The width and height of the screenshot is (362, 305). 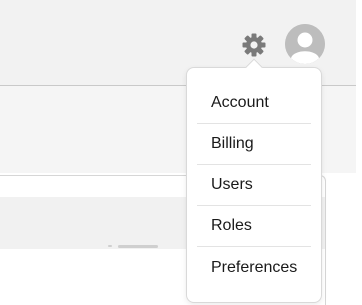 I want to click on menu-item-billing: Billing, so click(x=254, y=144).